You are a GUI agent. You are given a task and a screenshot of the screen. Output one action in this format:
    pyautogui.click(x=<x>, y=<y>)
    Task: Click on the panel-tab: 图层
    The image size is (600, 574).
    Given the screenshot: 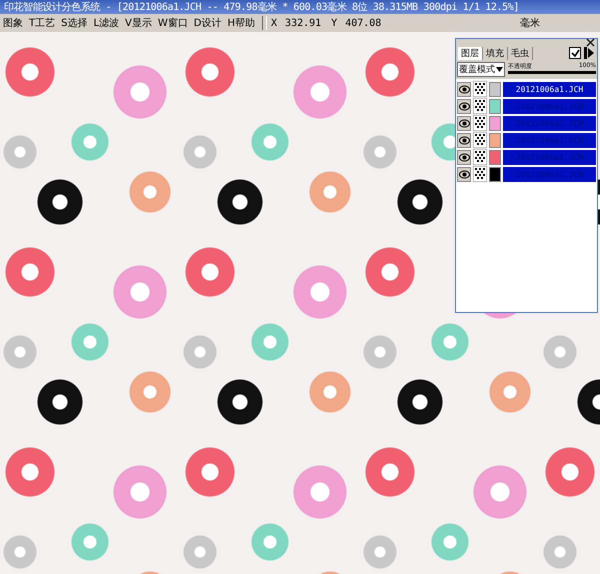 What is the action you would take?
    pyautogui.click(x=470, y=53)
    